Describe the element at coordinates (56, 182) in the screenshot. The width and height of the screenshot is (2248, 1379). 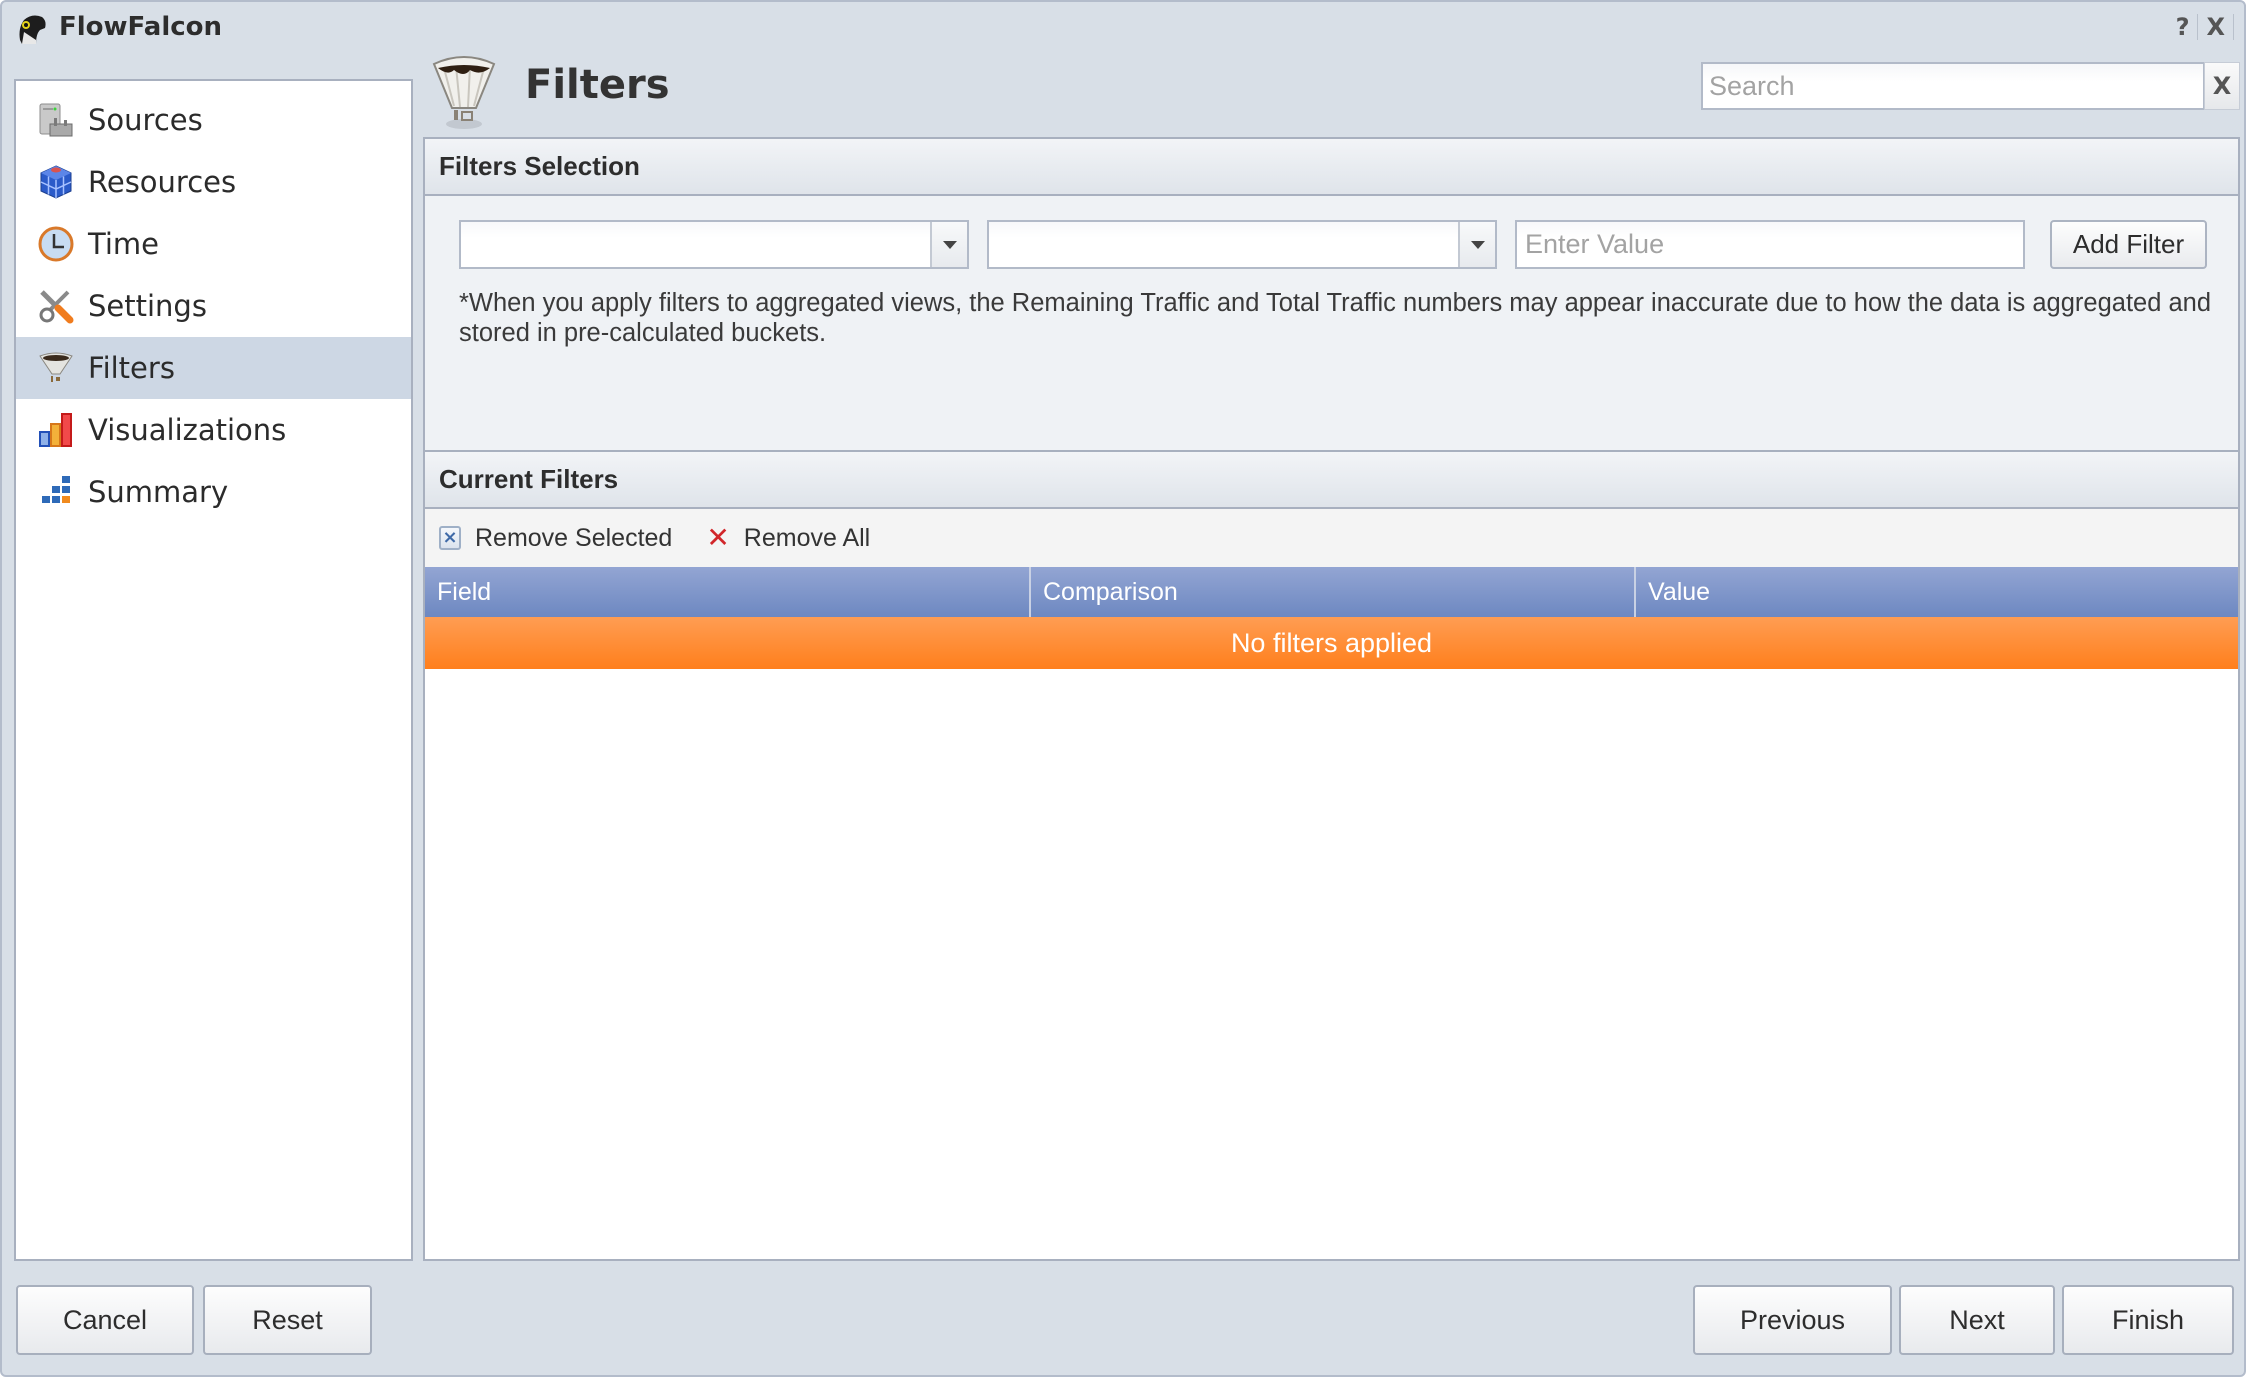
I see `cube-icon` at that location.